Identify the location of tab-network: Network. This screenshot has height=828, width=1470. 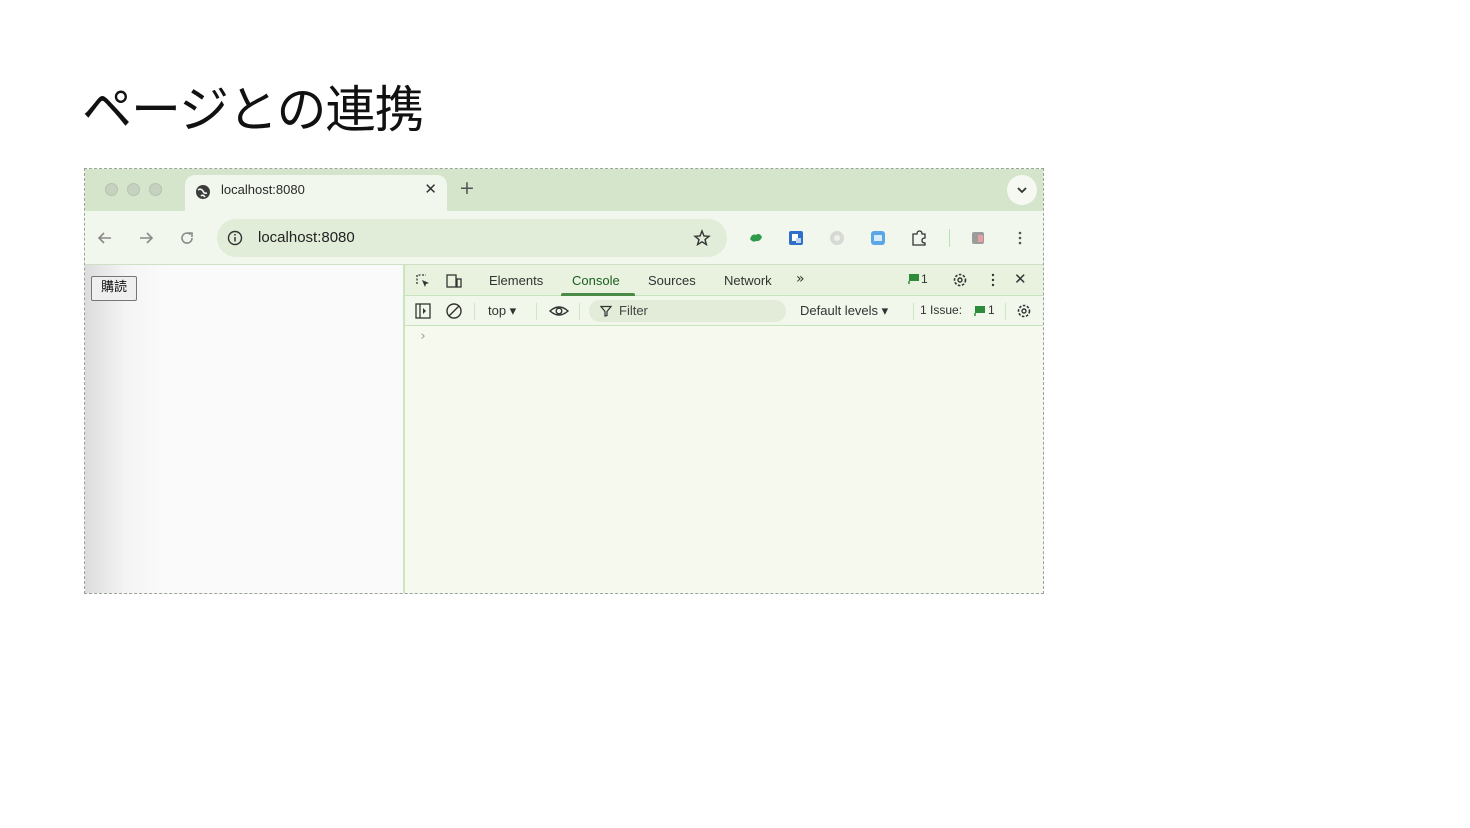
(748, 280).